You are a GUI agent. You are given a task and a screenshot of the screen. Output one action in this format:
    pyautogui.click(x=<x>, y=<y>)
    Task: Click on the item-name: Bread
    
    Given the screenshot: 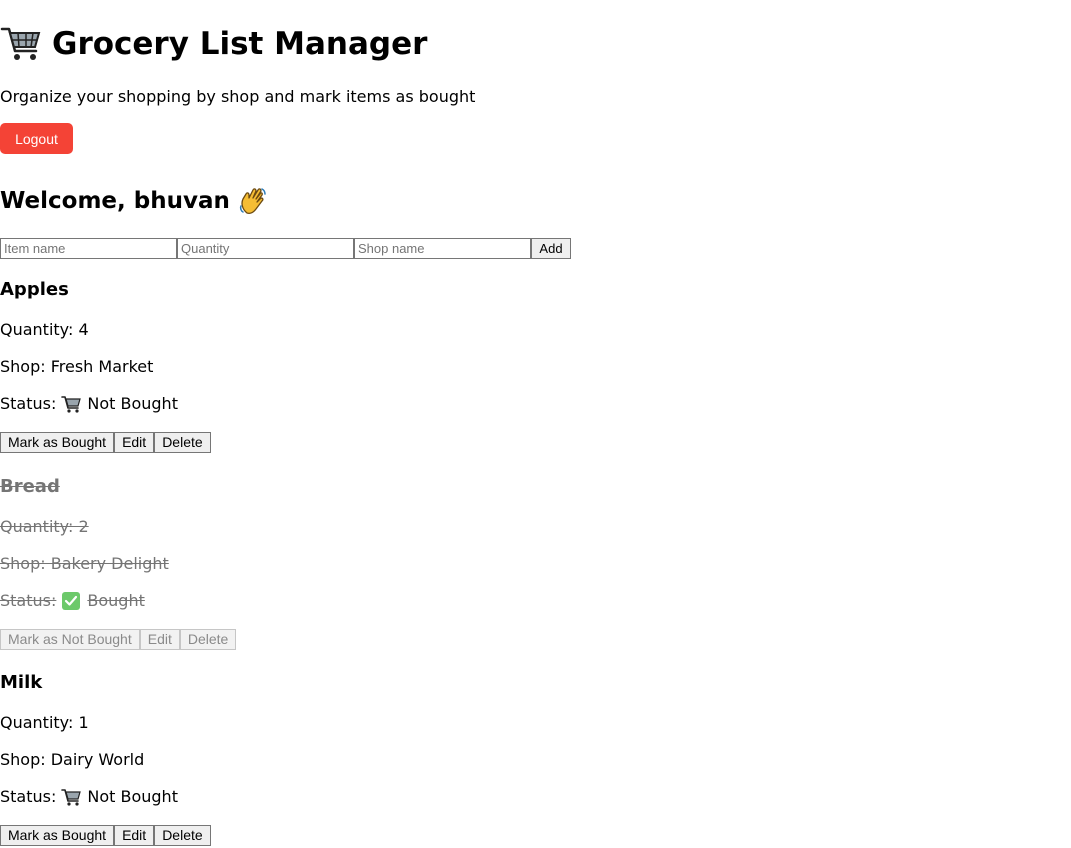 What is the action you would take?
    pyautogui.click(x=30, y=486)
    